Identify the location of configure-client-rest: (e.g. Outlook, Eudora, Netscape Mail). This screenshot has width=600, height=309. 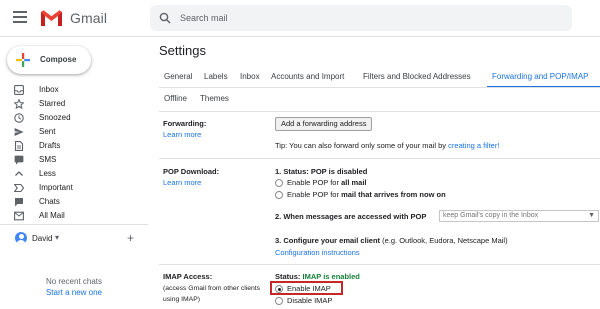
(444, 240).